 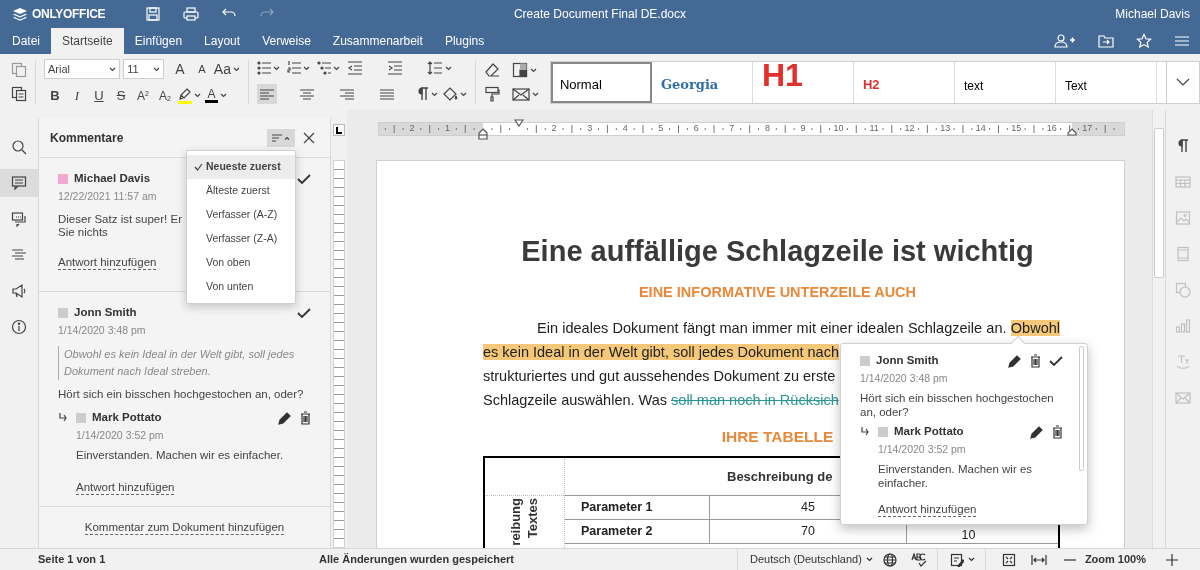 I want to click on increase-indent-icon, so click(x=394, y=68).